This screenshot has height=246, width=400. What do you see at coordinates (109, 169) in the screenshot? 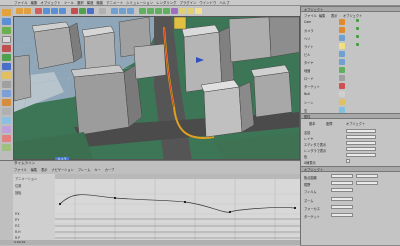
I see `timeline-menu-curve: カーブ` at bounding box center [109, 169].